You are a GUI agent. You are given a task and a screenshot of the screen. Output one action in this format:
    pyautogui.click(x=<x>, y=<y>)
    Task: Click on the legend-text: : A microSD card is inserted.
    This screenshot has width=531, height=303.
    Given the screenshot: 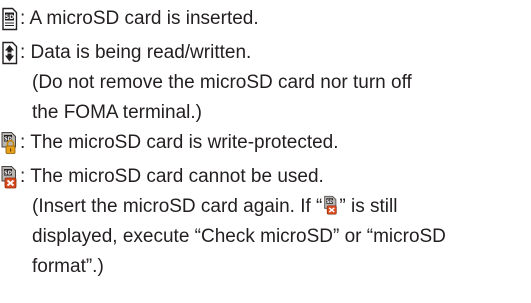 What is the action you would take?
    pyautogui.click(x=139, y=18)
    